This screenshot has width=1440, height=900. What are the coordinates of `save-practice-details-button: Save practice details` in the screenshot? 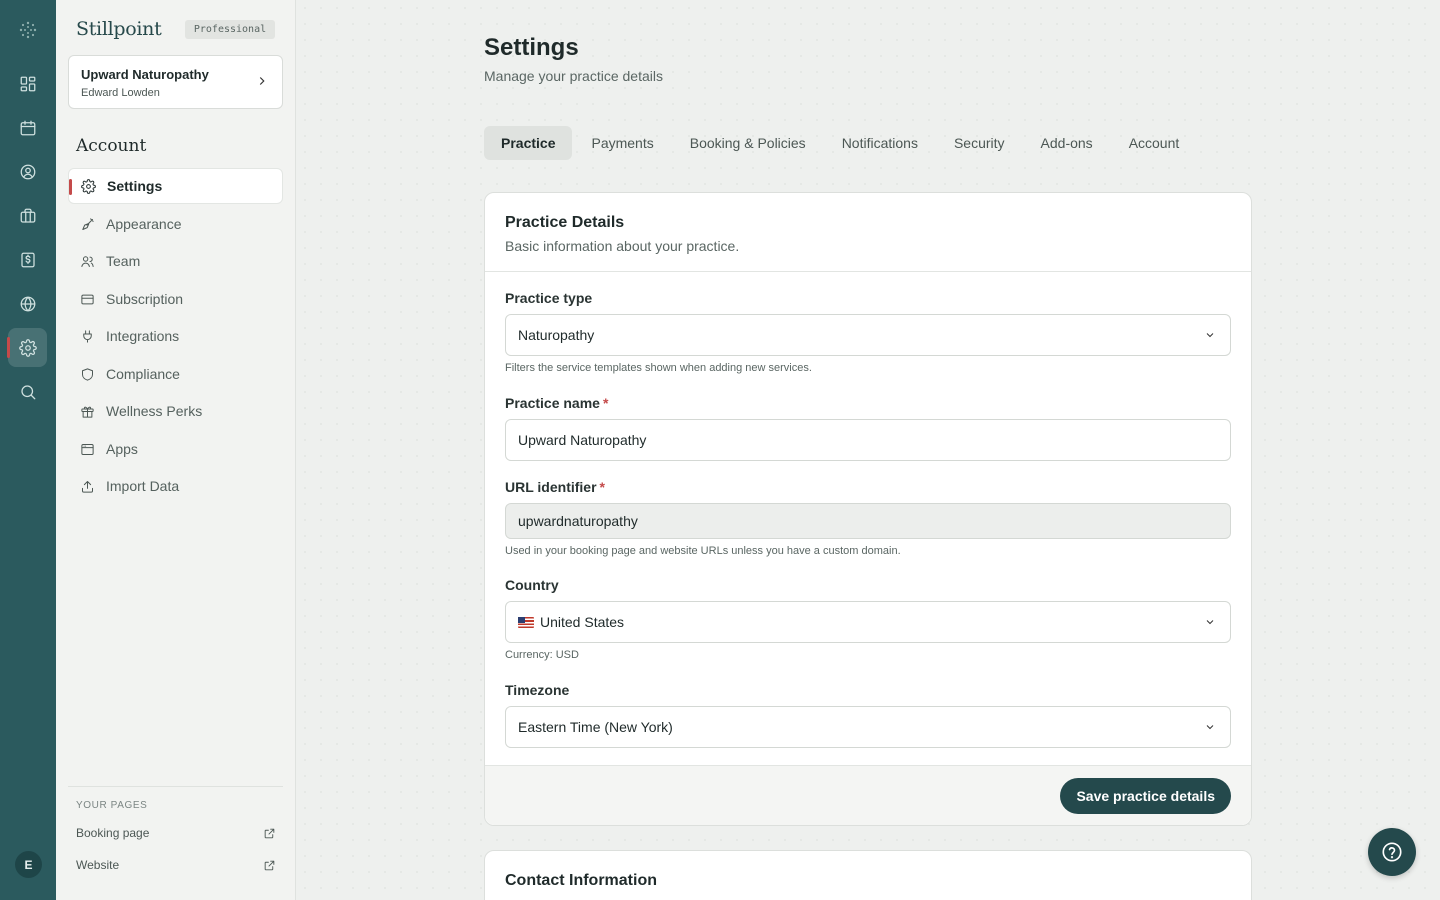 It's located at (1145, 796).